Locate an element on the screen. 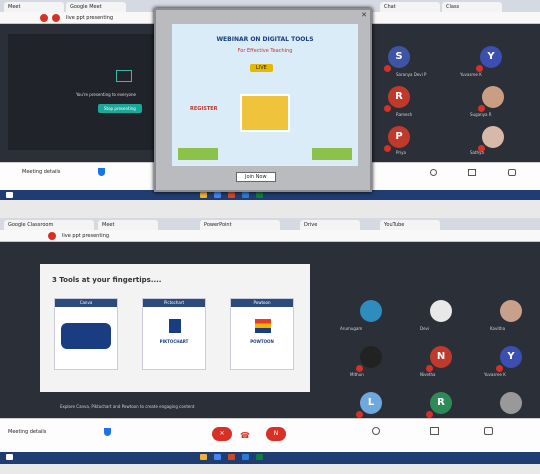  camera-toggle-button: N is located at coordinates (276, 434).